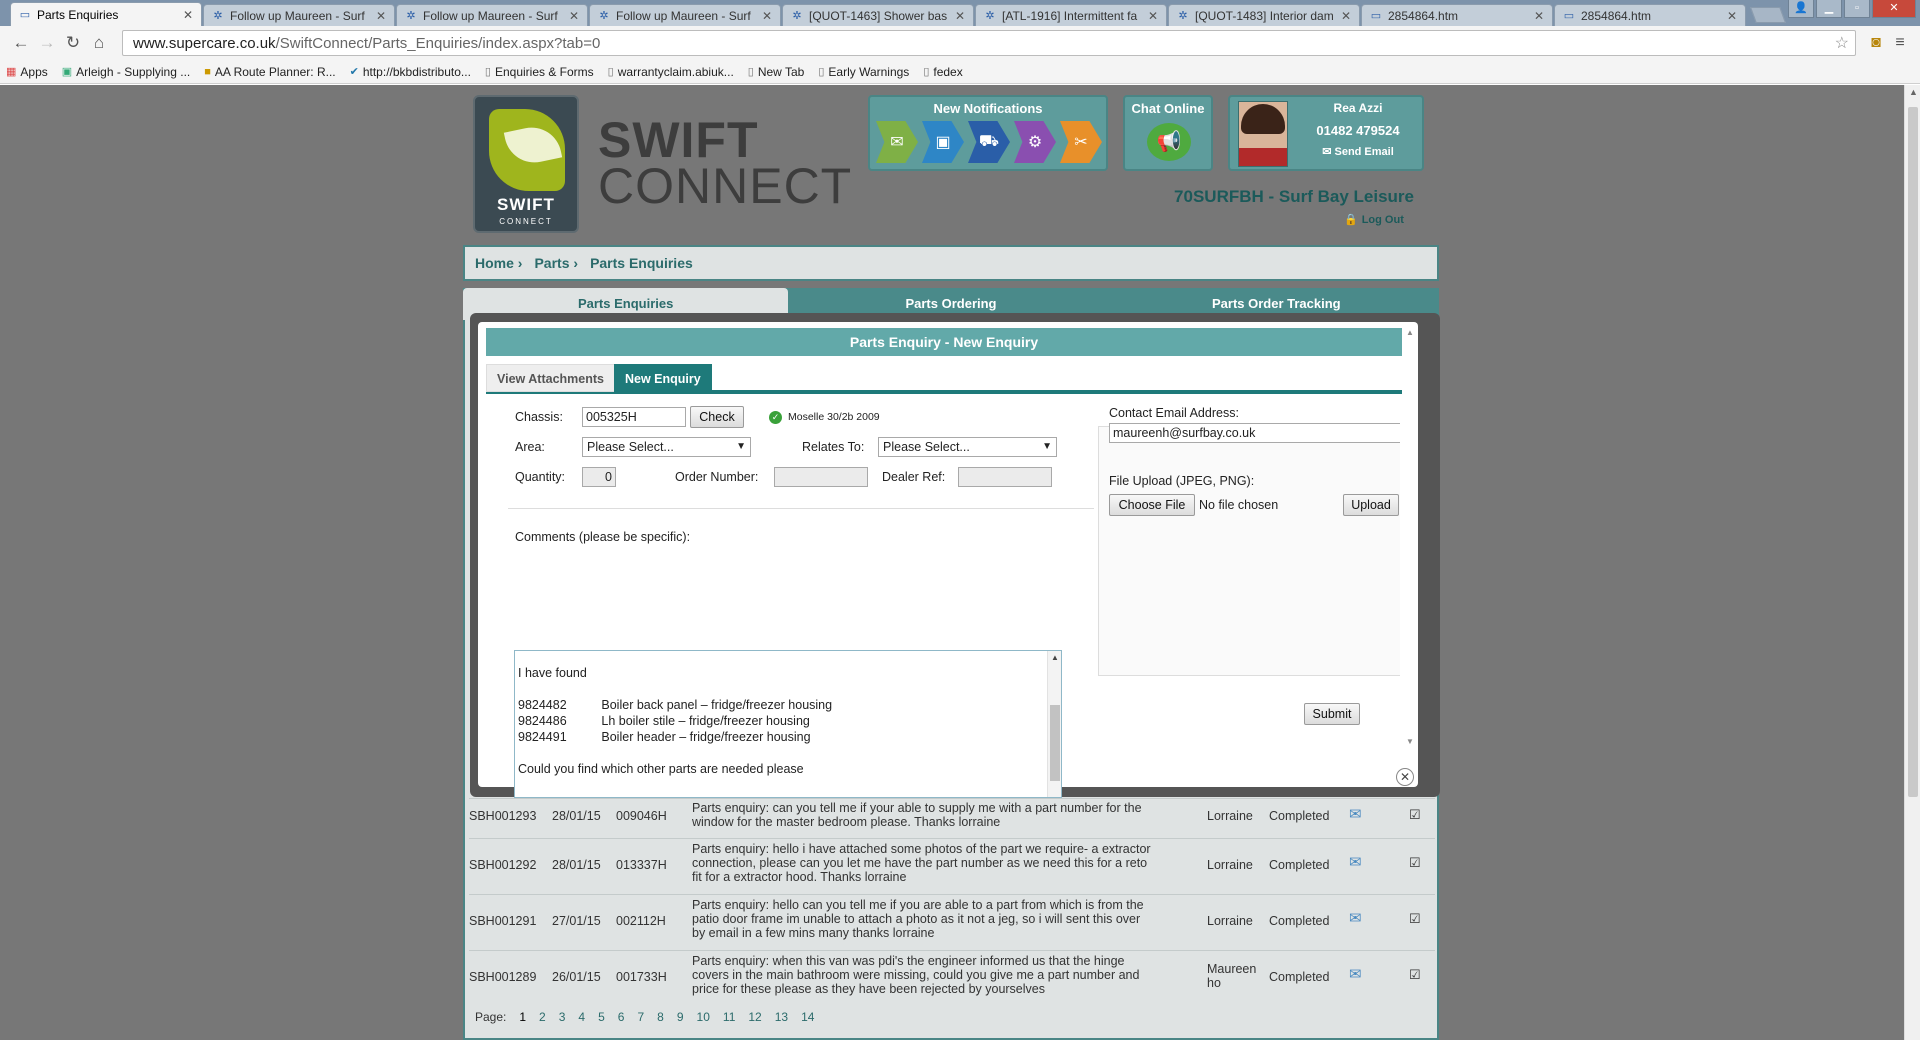 The height and width of the screenshot is (1040, 1920). What do you see at coordinates (943, 142) in the screenshot?
I see `notification-computer-icon: ▣` at bounding box center [943, 142].